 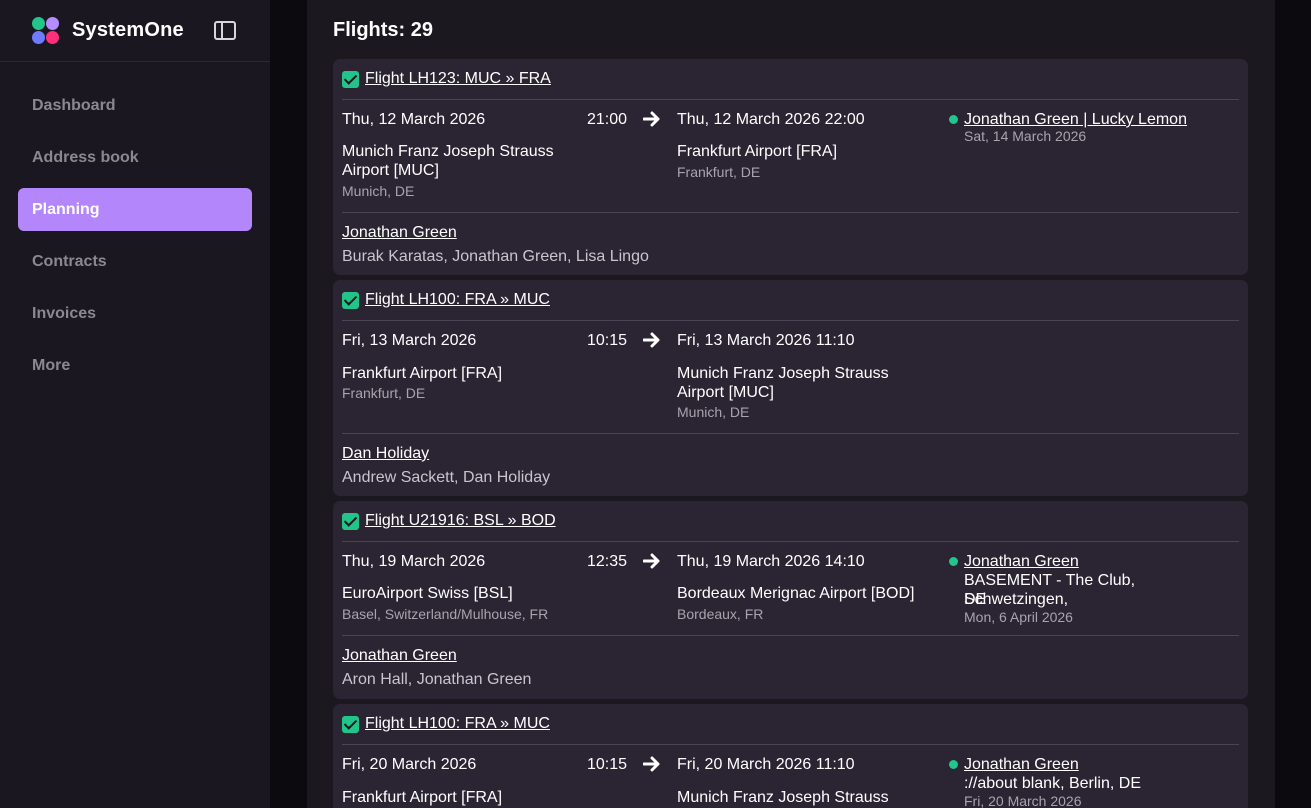 I want to click on arrival-city: Munich, DE, so click(x=713, y=412).